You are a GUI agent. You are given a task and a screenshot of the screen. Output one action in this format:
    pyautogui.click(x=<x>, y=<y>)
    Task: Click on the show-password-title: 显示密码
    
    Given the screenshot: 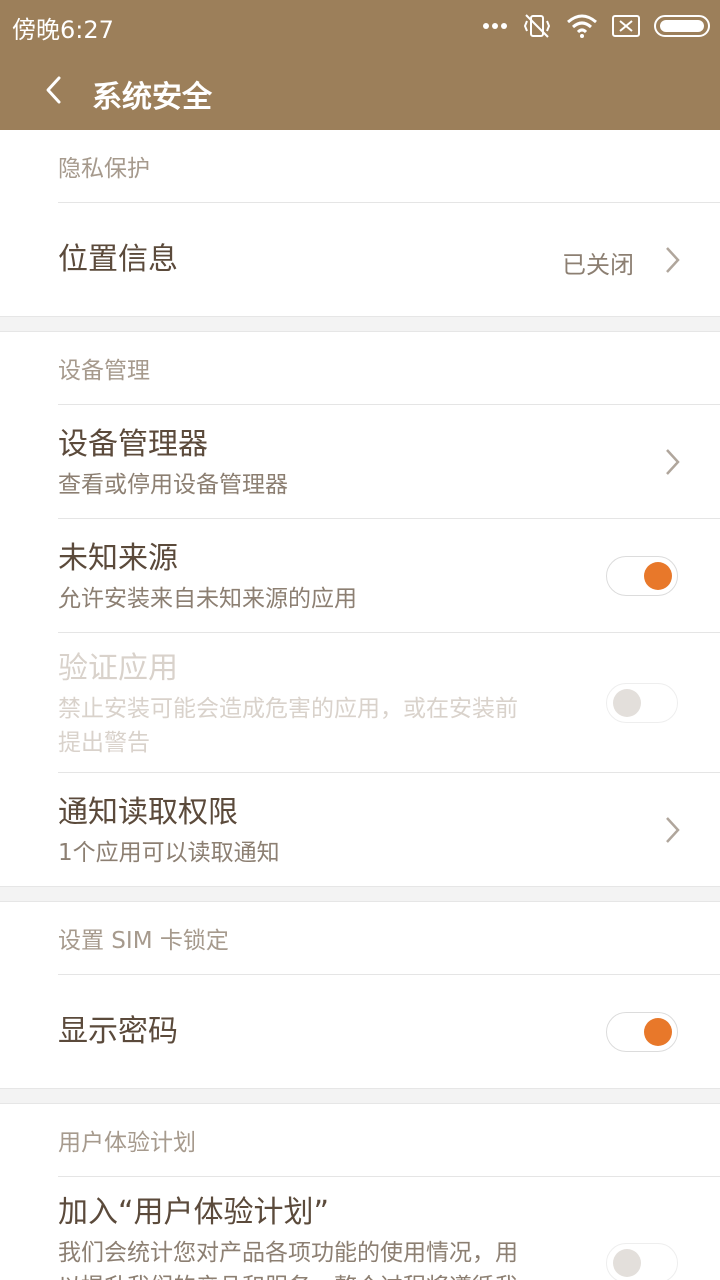 What is the action you would take?
    pyautogui.click(x=118, y=1031)
    